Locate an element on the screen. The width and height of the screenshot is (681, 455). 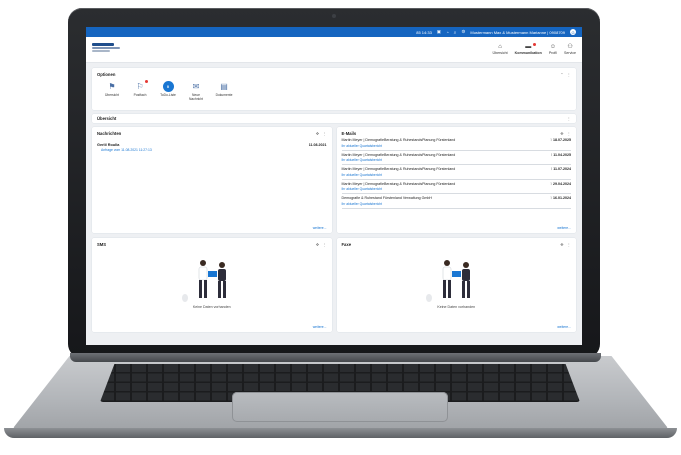
laptop-hinge is located at coordinates (335, 357).